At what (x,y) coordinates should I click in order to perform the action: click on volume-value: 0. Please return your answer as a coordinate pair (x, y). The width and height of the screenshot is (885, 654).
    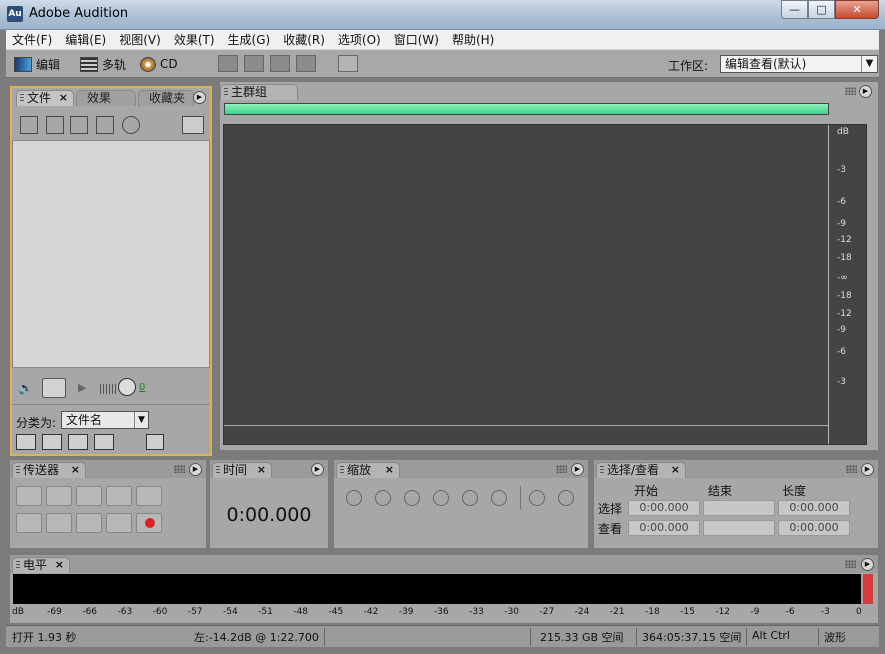
    Looking at the image, I should click on (142, 387).